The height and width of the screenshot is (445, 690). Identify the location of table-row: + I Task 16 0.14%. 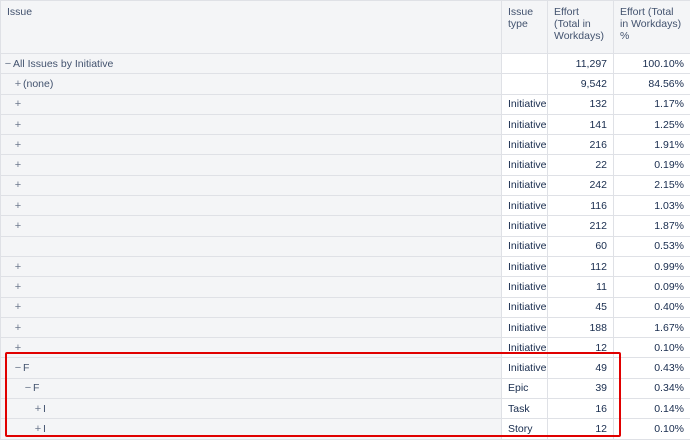
(345, 409).